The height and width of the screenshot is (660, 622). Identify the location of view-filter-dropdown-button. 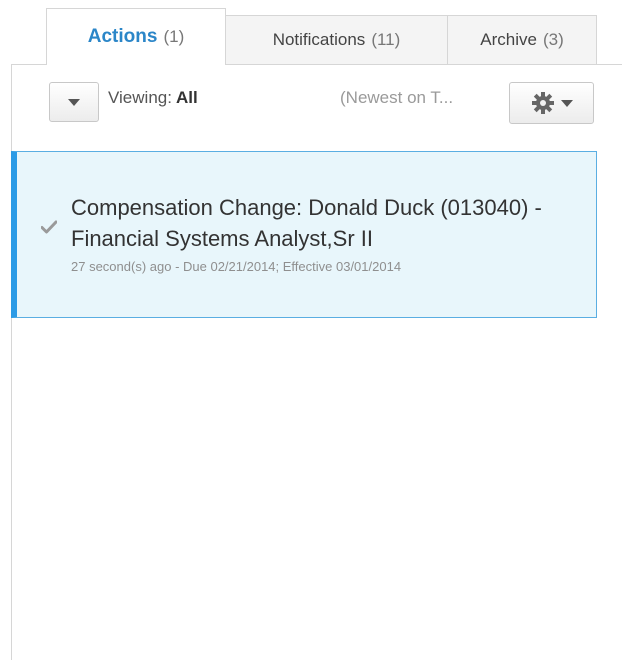
(74, 102).